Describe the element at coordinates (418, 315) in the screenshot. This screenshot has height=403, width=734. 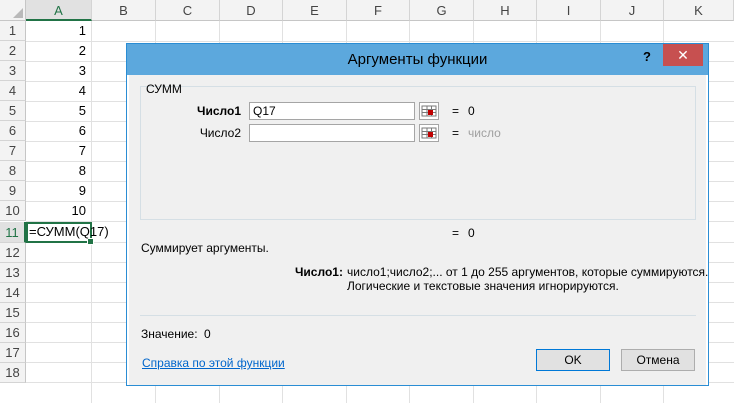
I see `divider` at that location.